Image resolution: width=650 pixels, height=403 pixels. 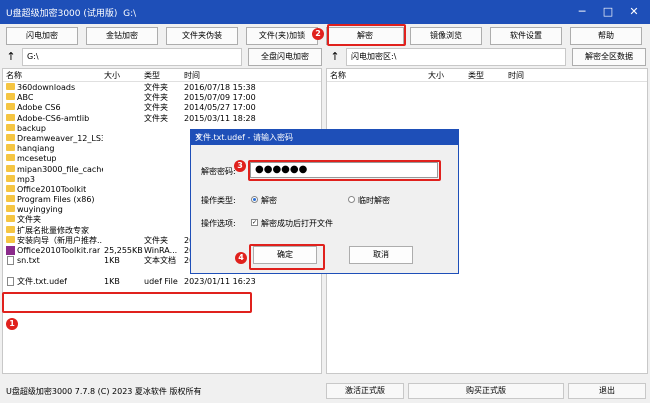 I want to click on file-name: wuyingying, so click(x=40, y=210).